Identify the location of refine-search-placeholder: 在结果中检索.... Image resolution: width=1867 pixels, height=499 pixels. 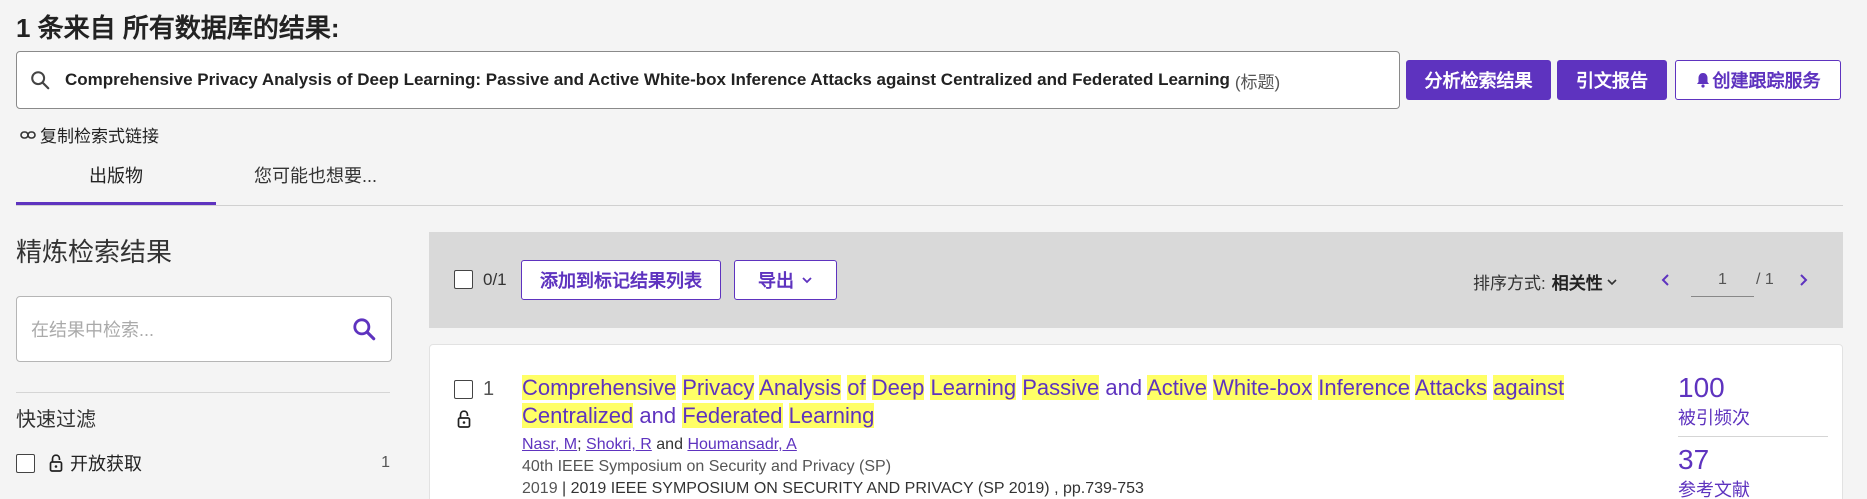
(93, 330).